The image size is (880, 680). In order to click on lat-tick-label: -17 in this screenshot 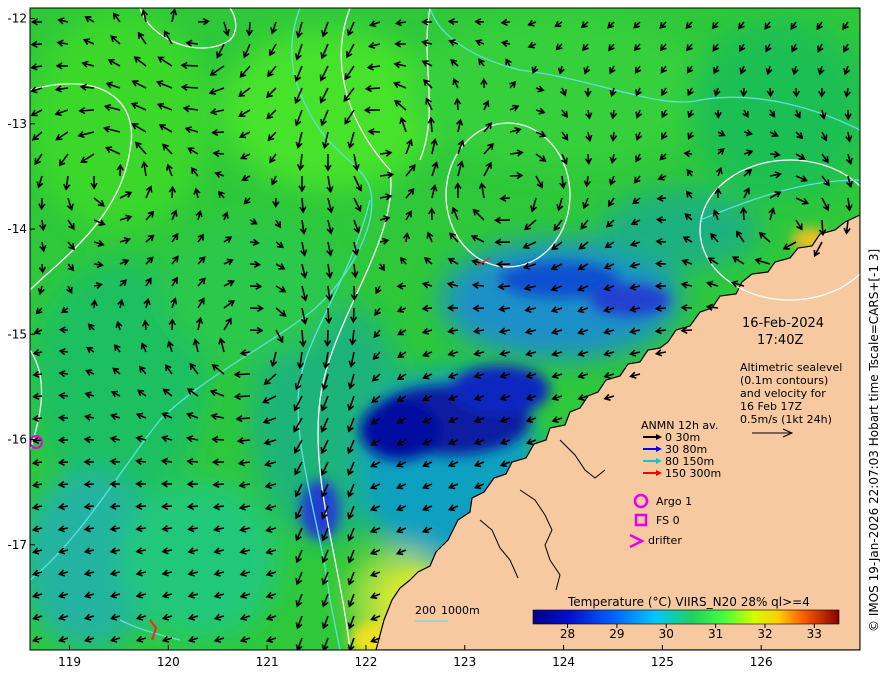, I will do `click(17, 545)`.